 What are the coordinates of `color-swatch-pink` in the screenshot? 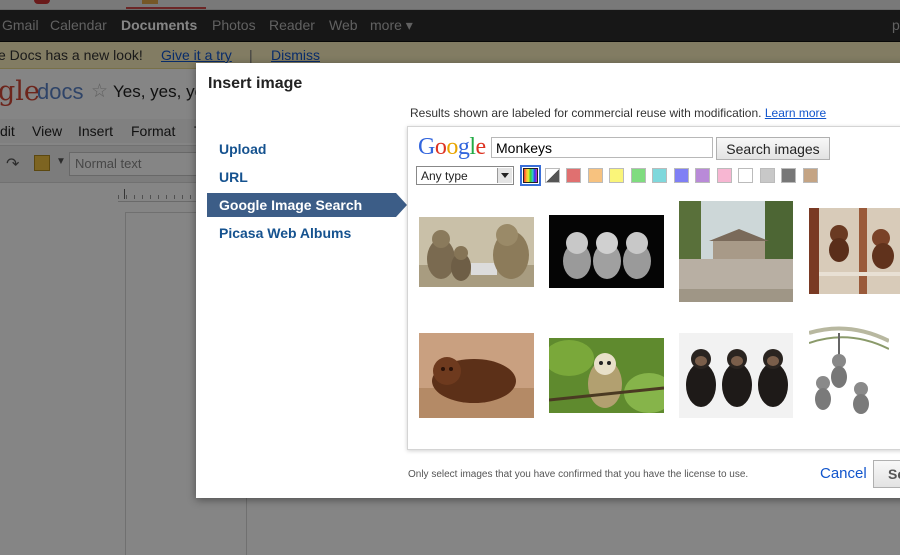 It's located at (724, 175).